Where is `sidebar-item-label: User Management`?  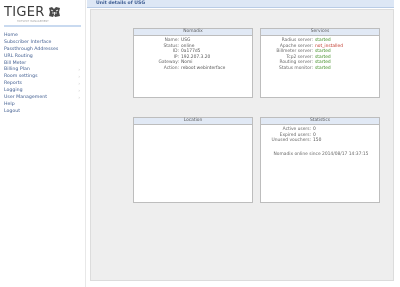
sidebar-item-label: User Management is located at coordinates (26, 98).